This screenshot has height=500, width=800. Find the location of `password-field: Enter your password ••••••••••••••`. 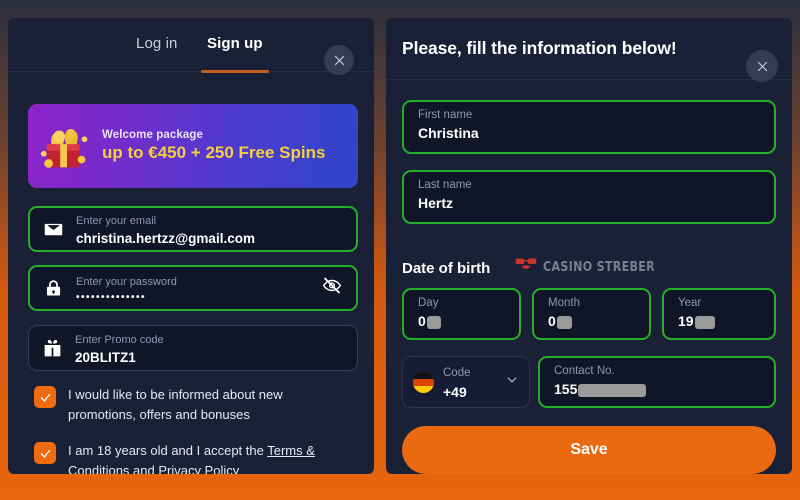

password-field: Enter your password •••••••••••••• is located at coordinates (193, 288).